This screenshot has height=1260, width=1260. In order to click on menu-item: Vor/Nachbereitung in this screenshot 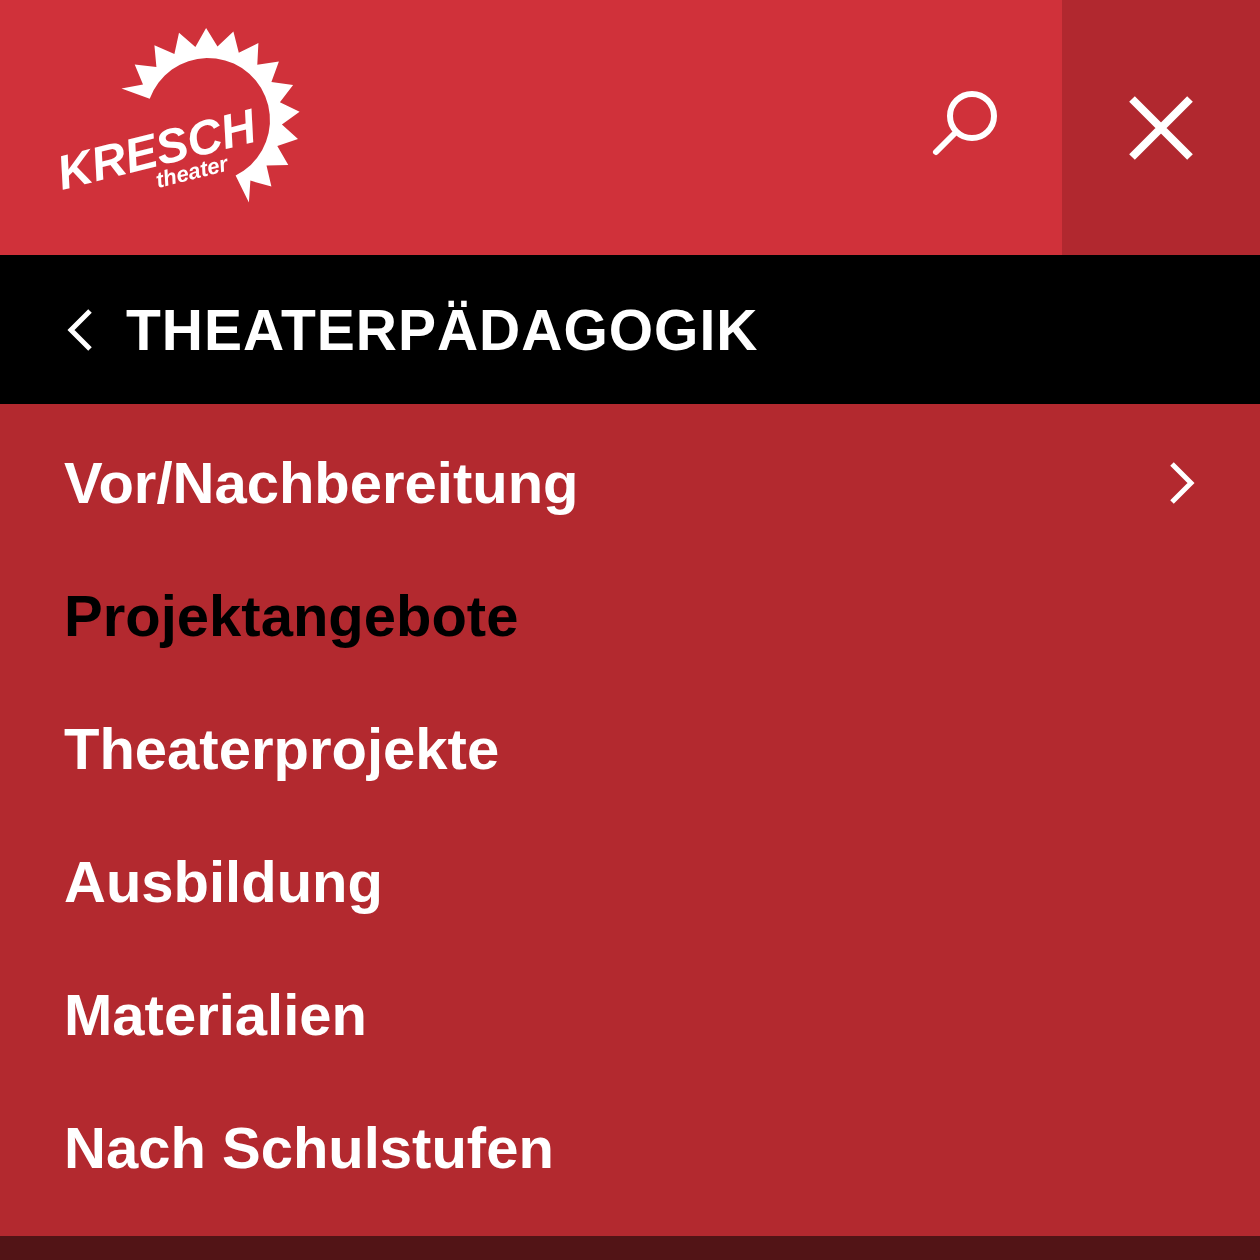, I will do `click(630, 482)`.